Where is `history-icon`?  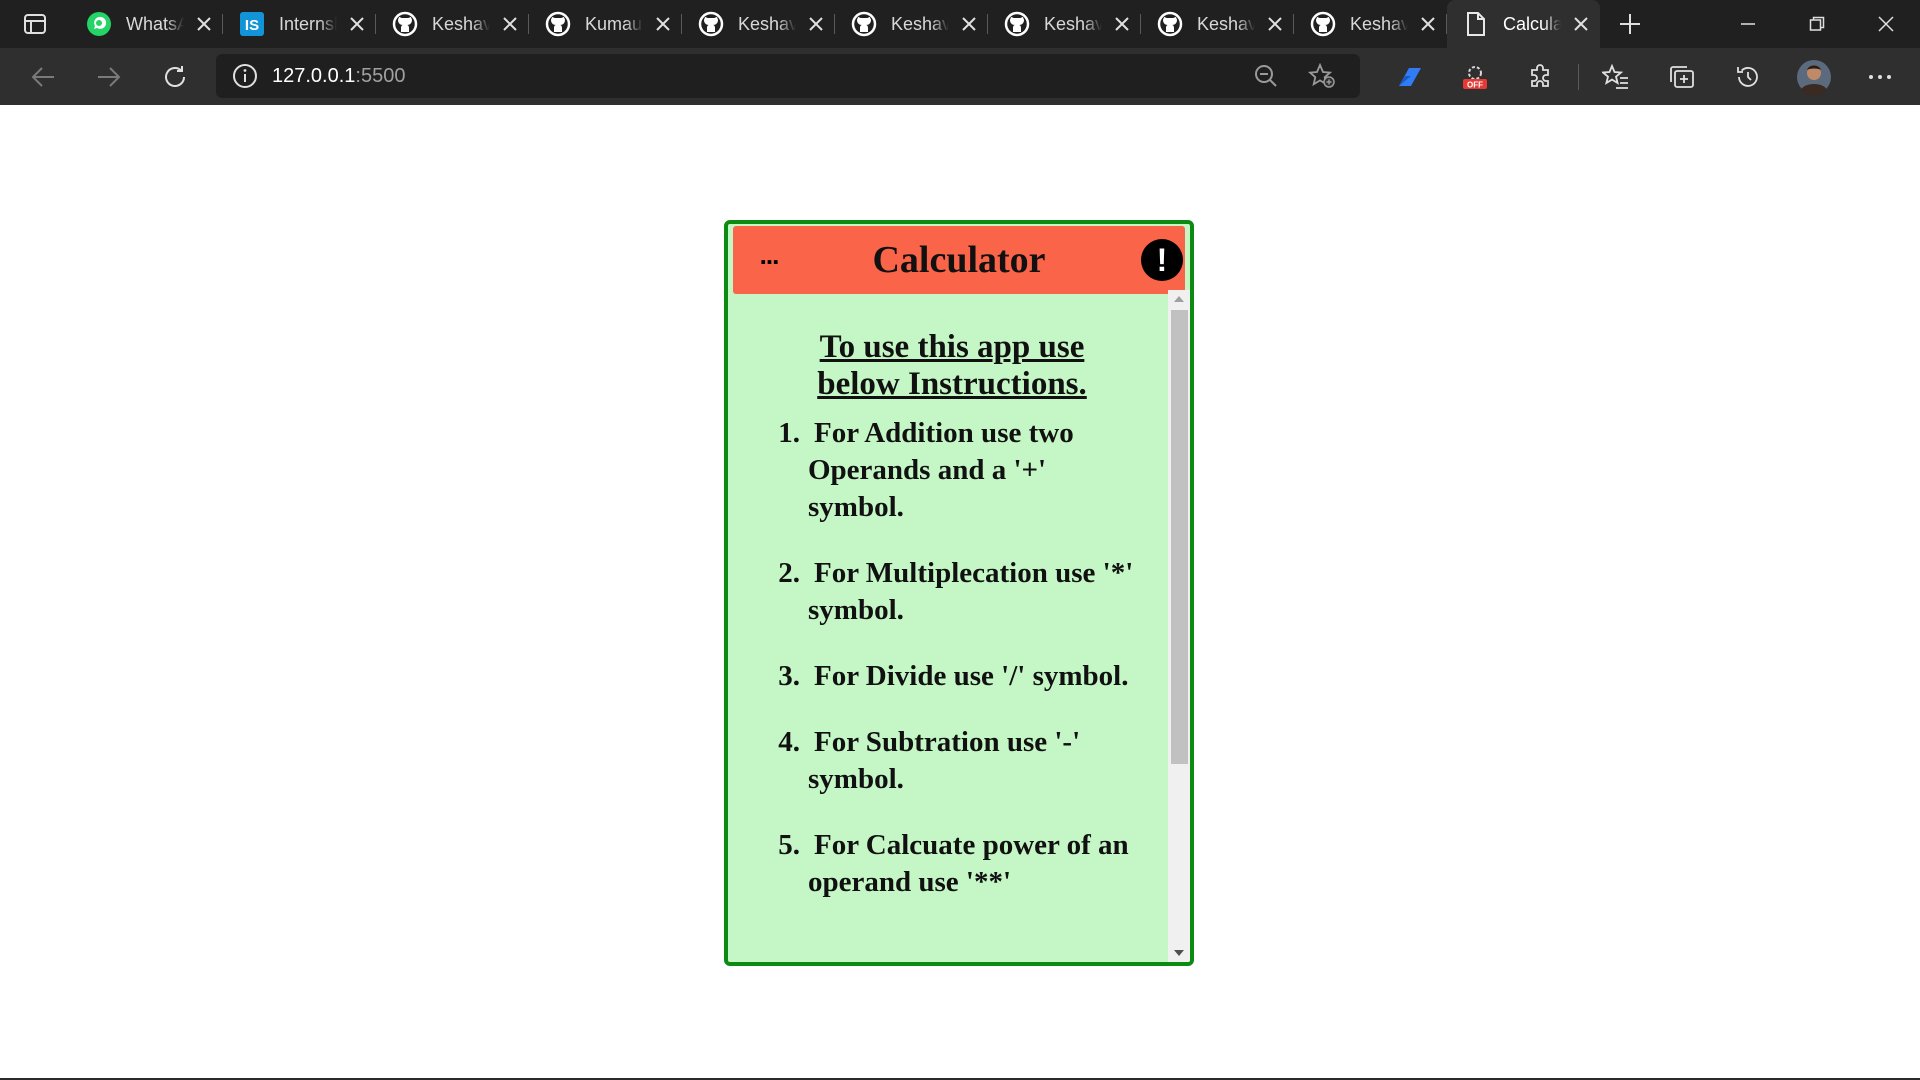 history-icon is located at coordinates (1747, 76).